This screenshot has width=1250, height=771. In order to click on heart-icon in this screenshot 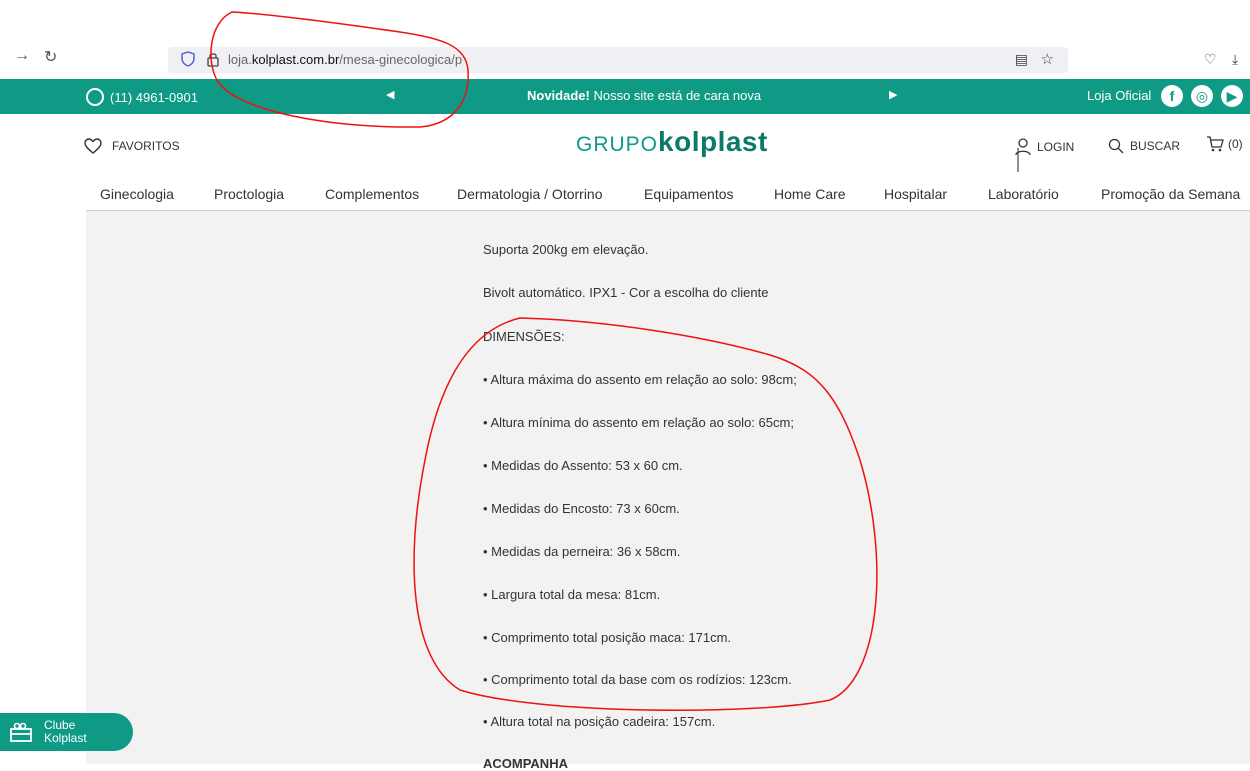, I will do `click(93, 146)`.